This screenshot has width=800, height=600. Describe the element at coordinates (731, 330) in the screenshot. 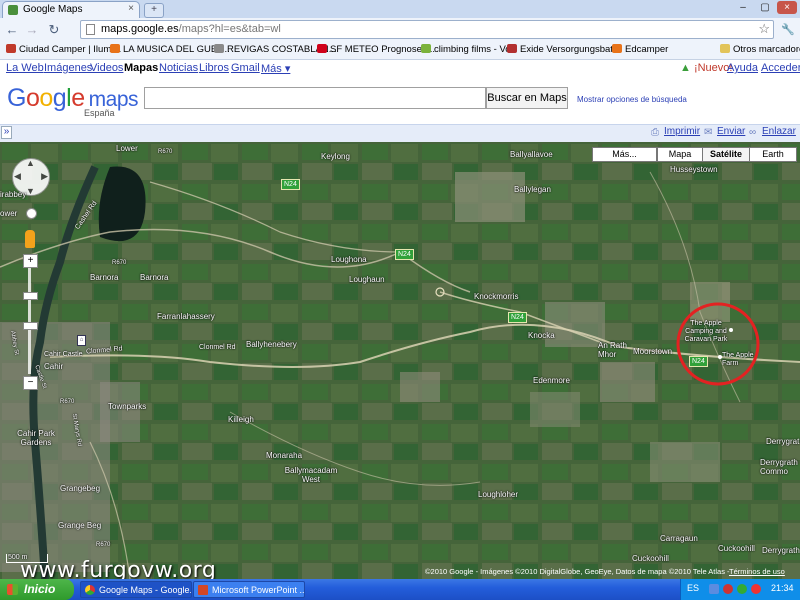

I see `campsite-marker-icon` at that location.